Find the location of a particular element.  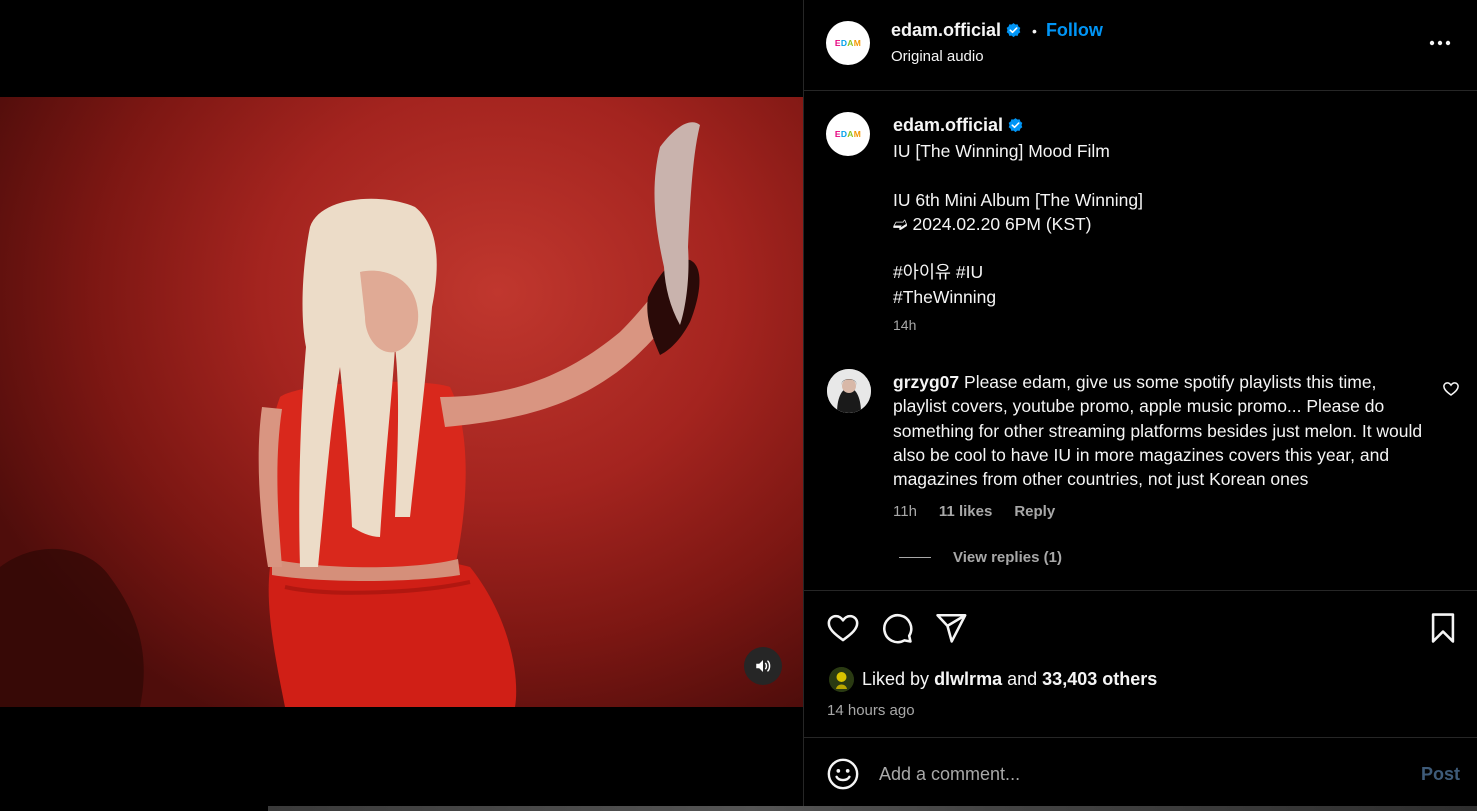

liked-by-user: dlwlrma is located at coordinates (968, 679).